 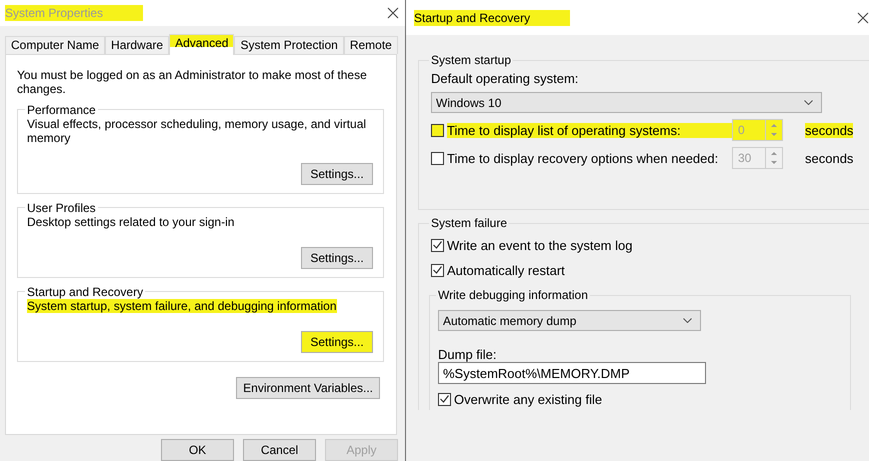 I want to click on window-title: System Properties, so click(x=74, y=12).